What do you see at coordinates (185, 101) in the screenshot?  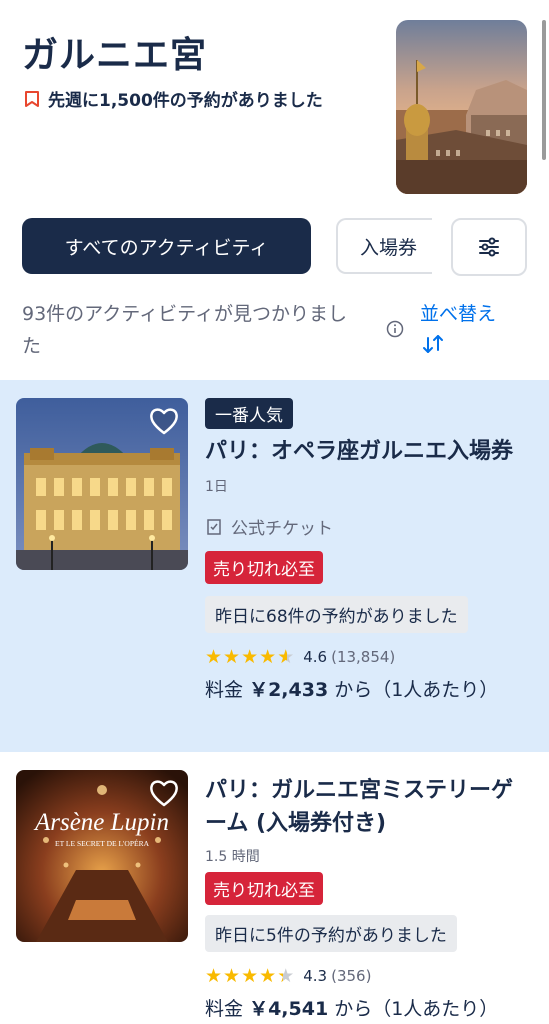 I see `weekly-bookings-text: 先週に1,500件の予約がありました` at bounding box center [185, 101].